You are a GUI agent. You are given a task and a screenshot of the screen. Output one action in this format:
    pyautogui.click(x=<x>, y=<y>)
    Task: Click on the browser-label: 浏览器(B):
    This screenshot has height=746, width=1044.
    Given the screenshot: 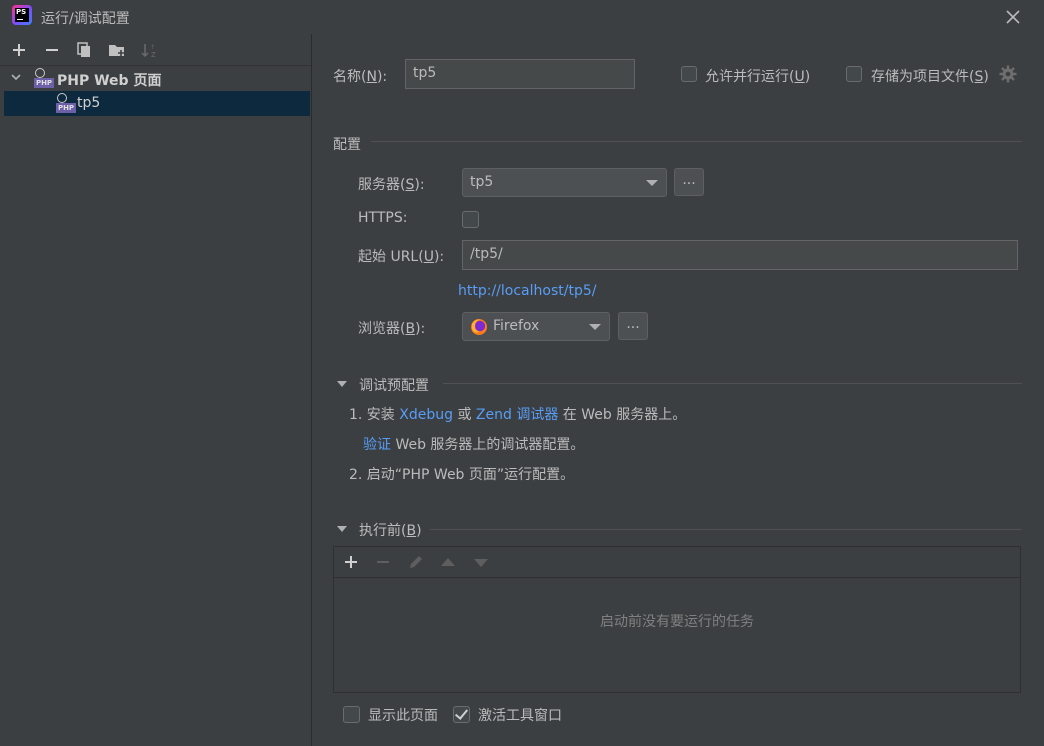 What is the action you would take?
    pyautogui.click(x=392, y=329)
    